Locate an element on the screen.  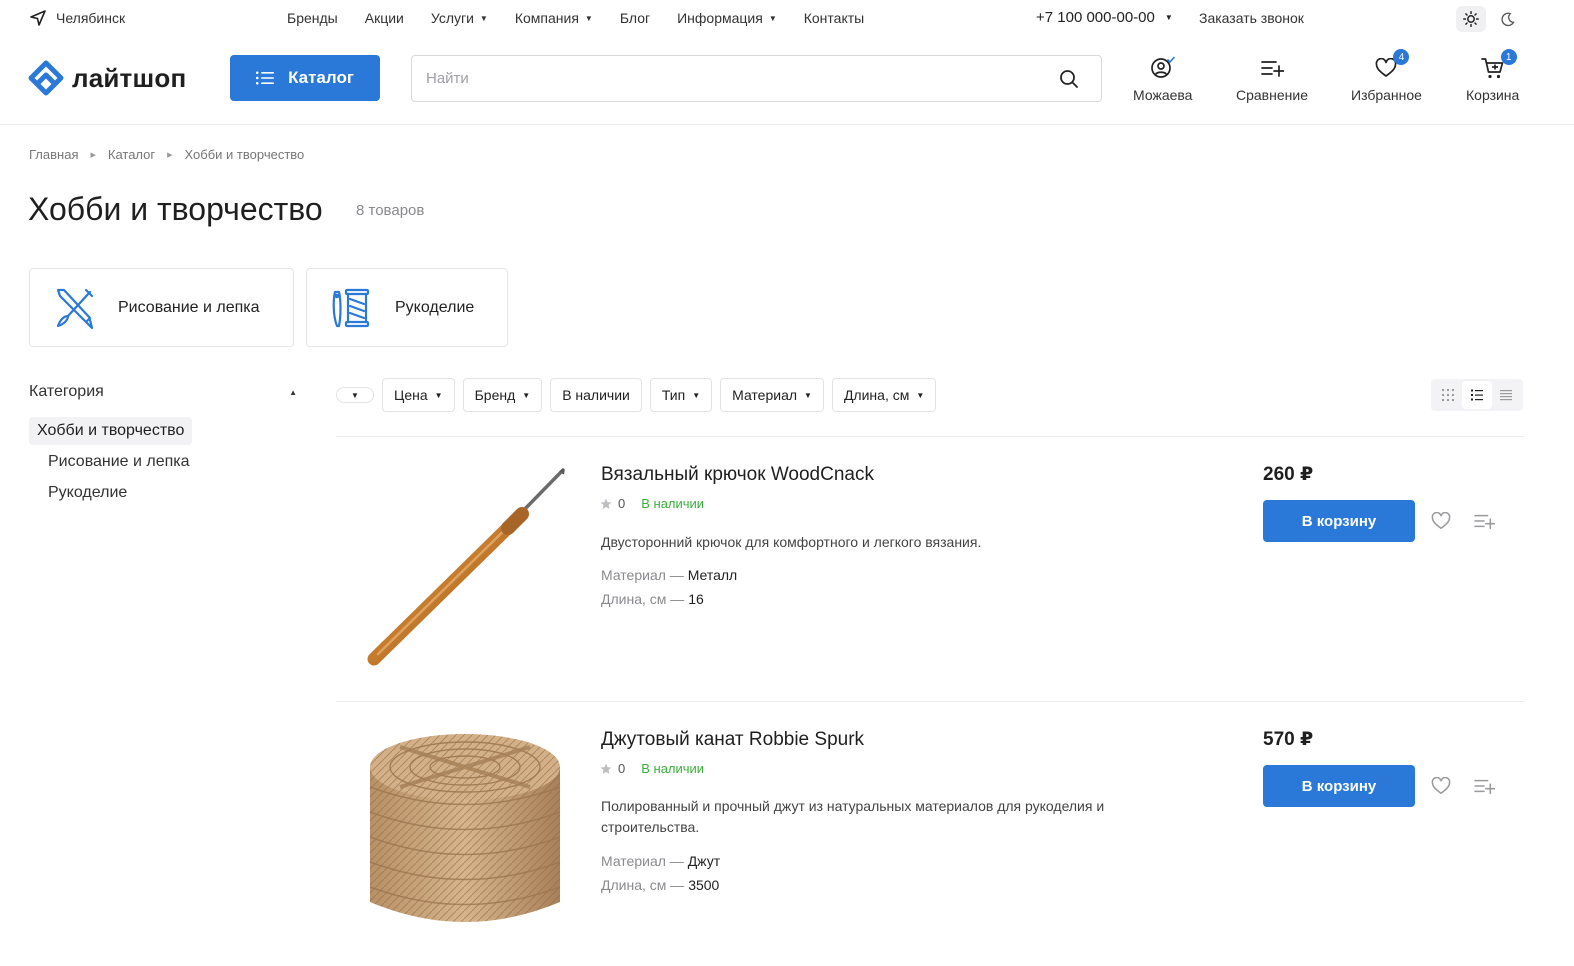
sidebar-item-hobby: Хобби и творчество is located at coordinates (111, 431).